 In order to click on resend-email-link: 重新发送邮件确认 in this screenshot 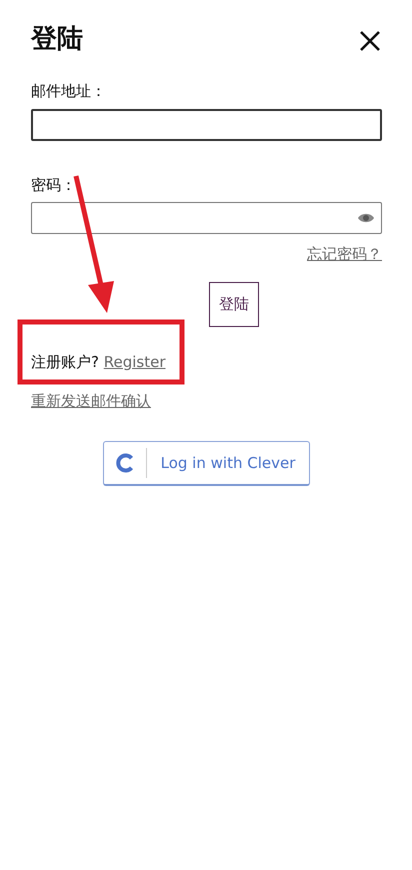, I will do `click(91, 401)`.